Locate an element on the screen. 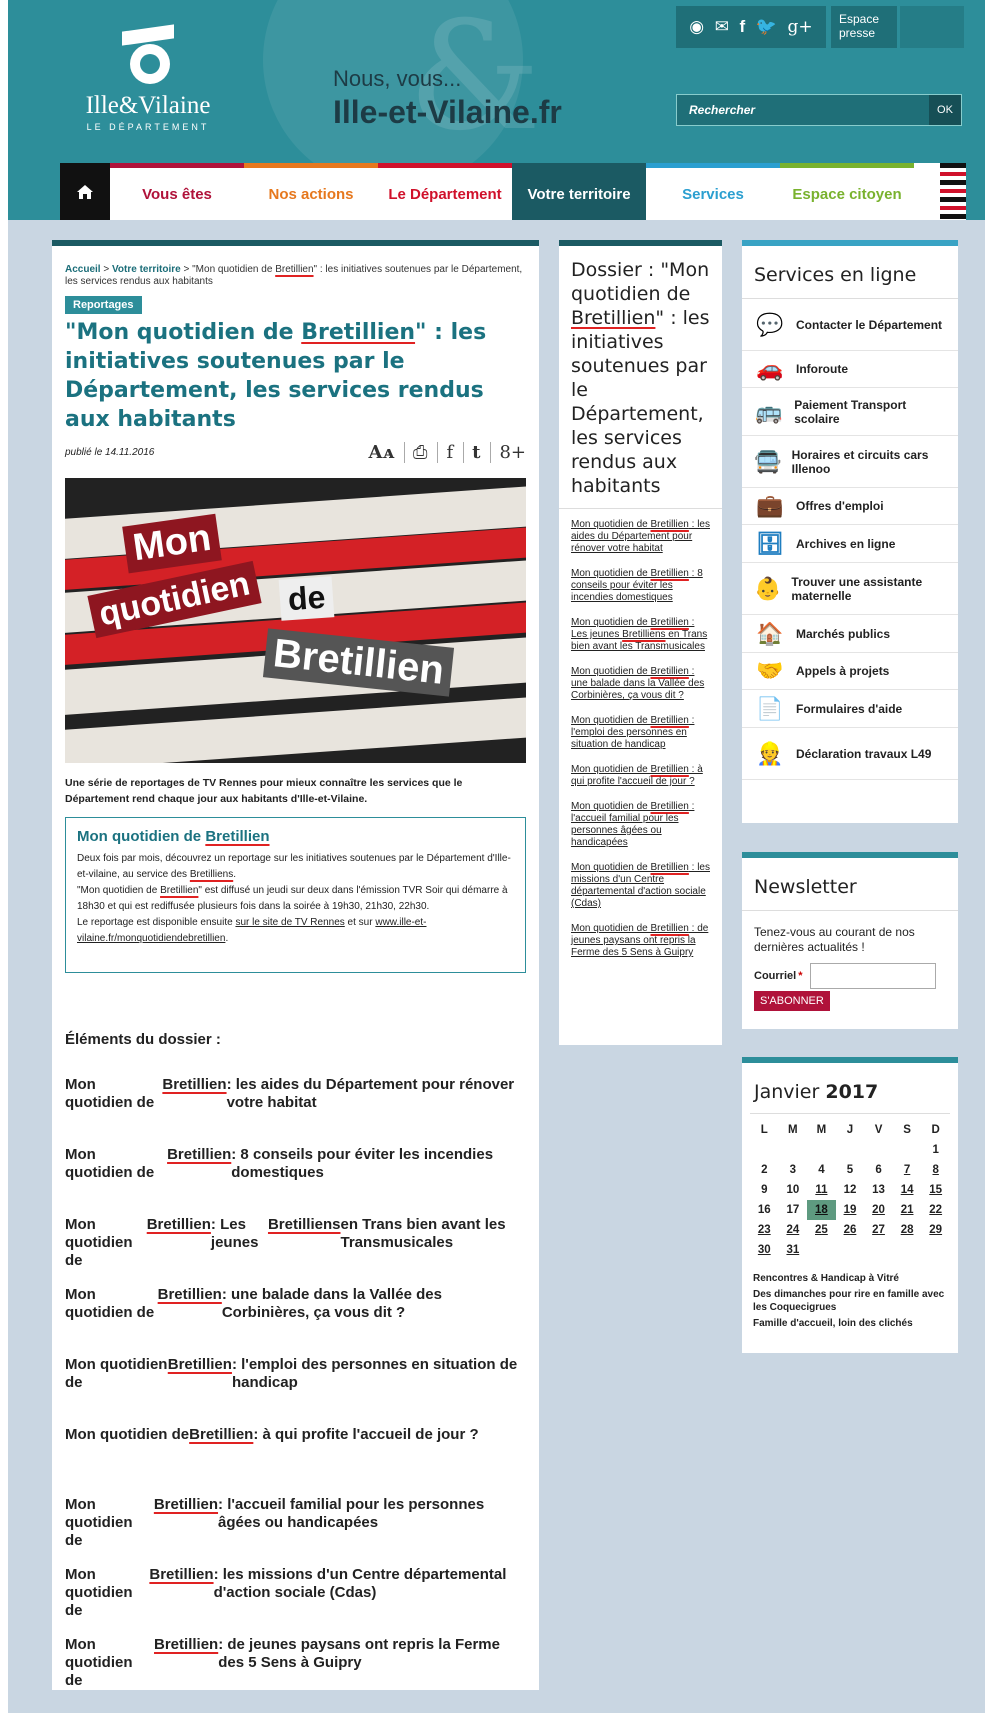 The height and width of the screenshot is (1713, 985). service-label: Inforoute is located at coordinates (822, 369).